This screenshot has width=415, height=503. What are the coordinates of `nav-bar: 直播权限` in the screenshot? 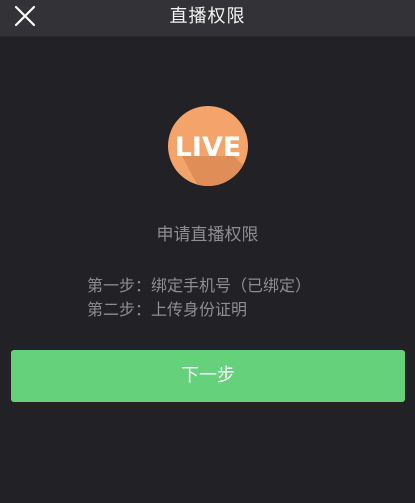 It's located at (207, 18).